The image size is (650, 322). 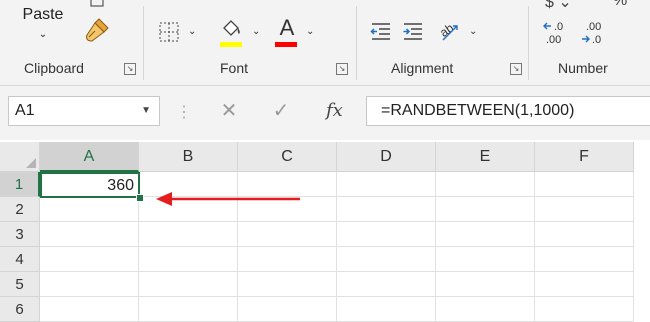 I want to click on font-group-label: Font, so click(x=234, y=68).